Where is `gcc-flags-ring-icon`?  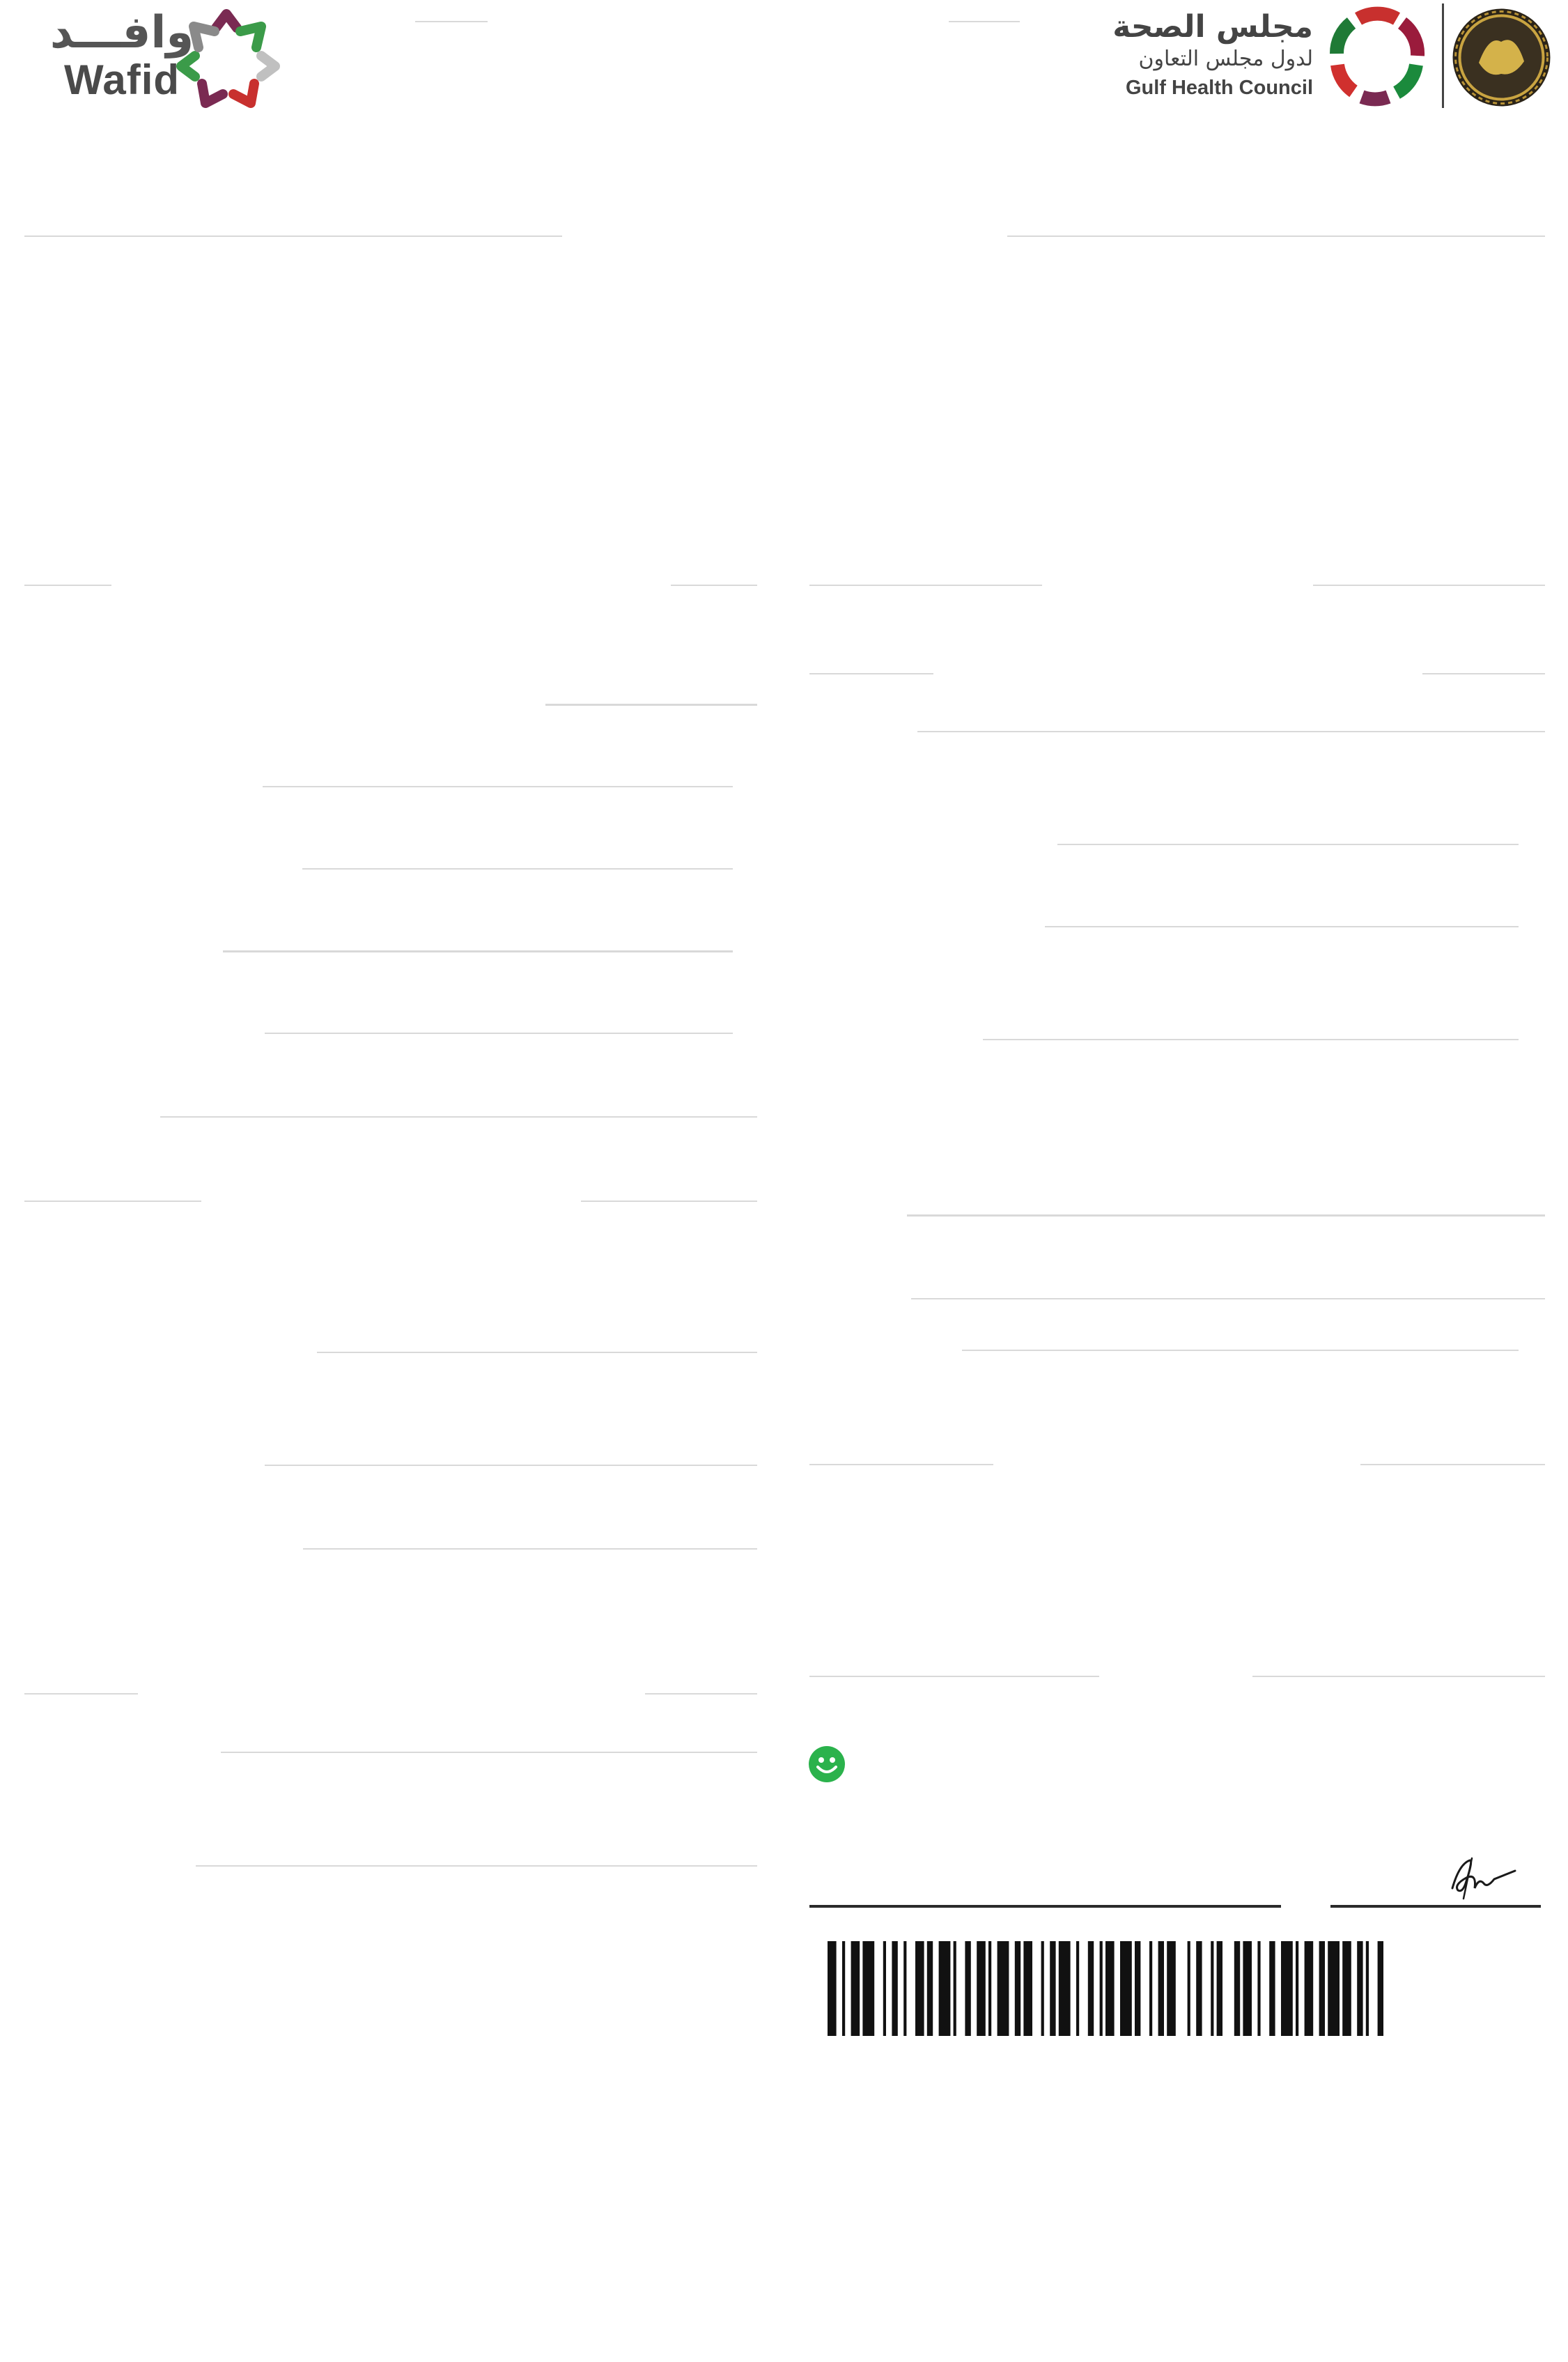
gcc-flags-ring-icon is located at coordinates (1377, 56).